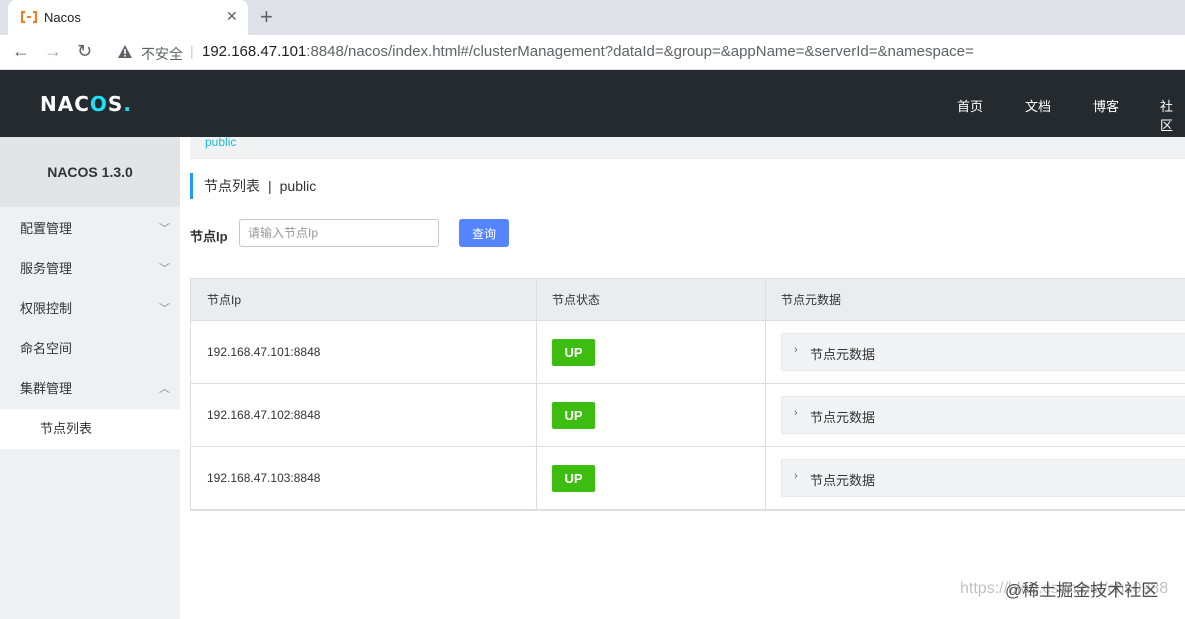 The image size is (1185, 619). I want to click on logo-text-pre: NAC, so click(65, 104).